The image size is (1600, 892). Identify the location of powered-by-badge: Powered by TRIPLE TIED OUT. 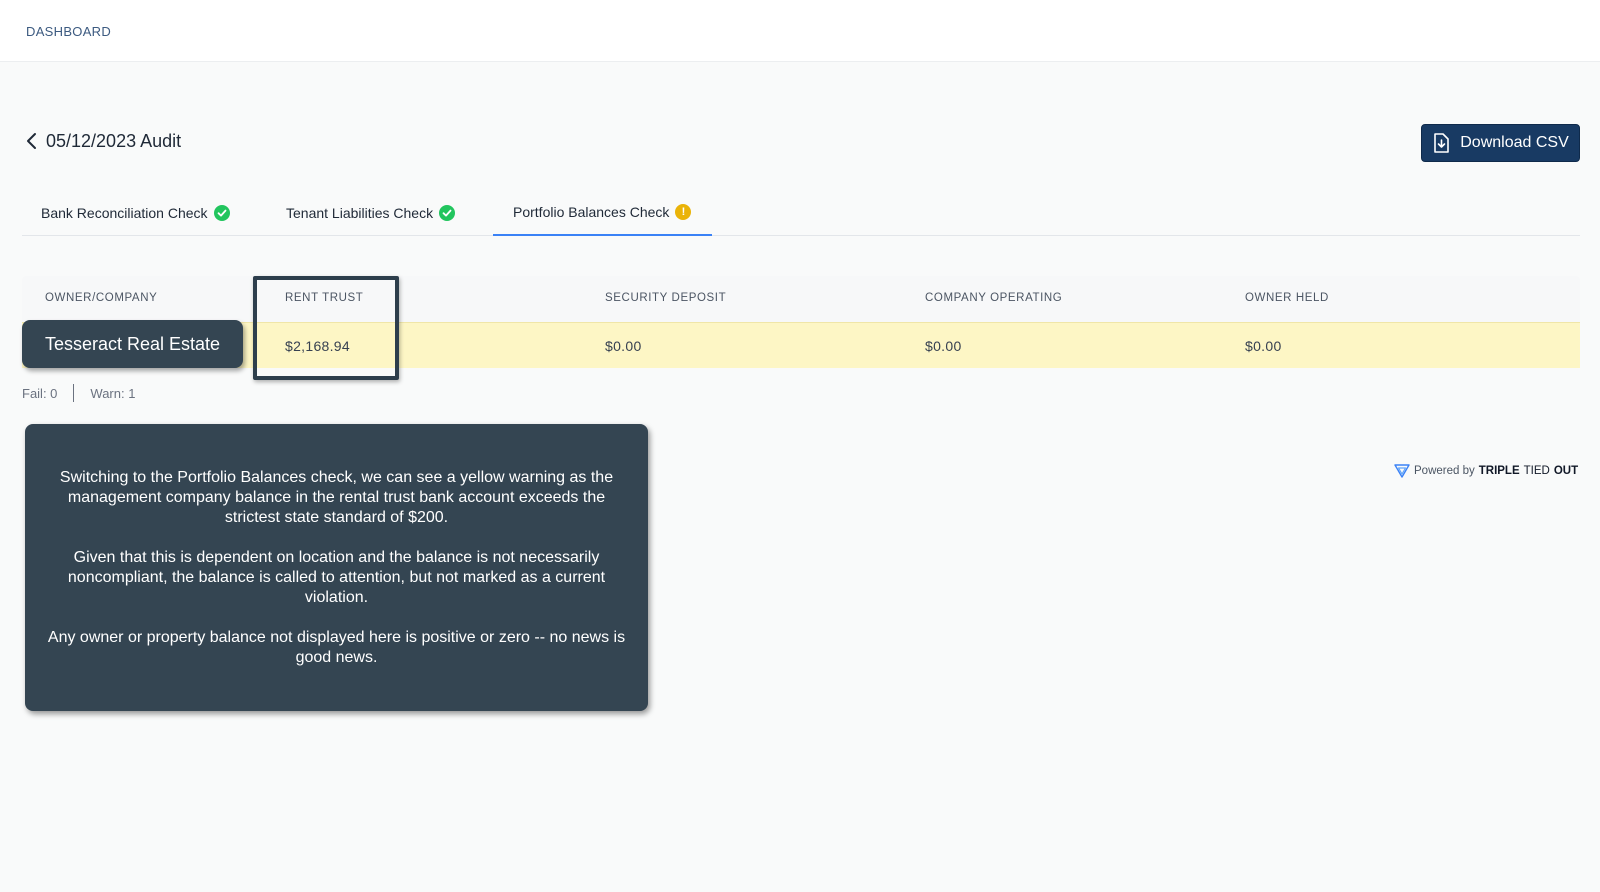
(1486, 471).